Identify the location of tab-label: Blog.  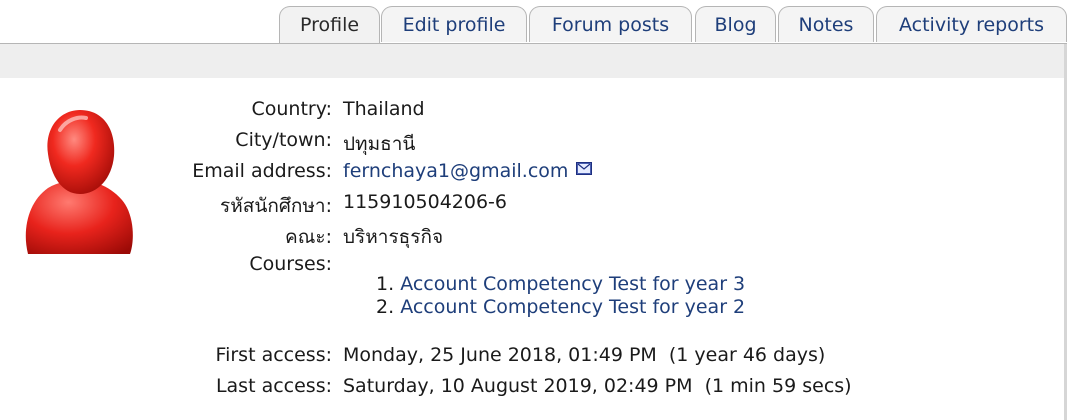
(735, 24).